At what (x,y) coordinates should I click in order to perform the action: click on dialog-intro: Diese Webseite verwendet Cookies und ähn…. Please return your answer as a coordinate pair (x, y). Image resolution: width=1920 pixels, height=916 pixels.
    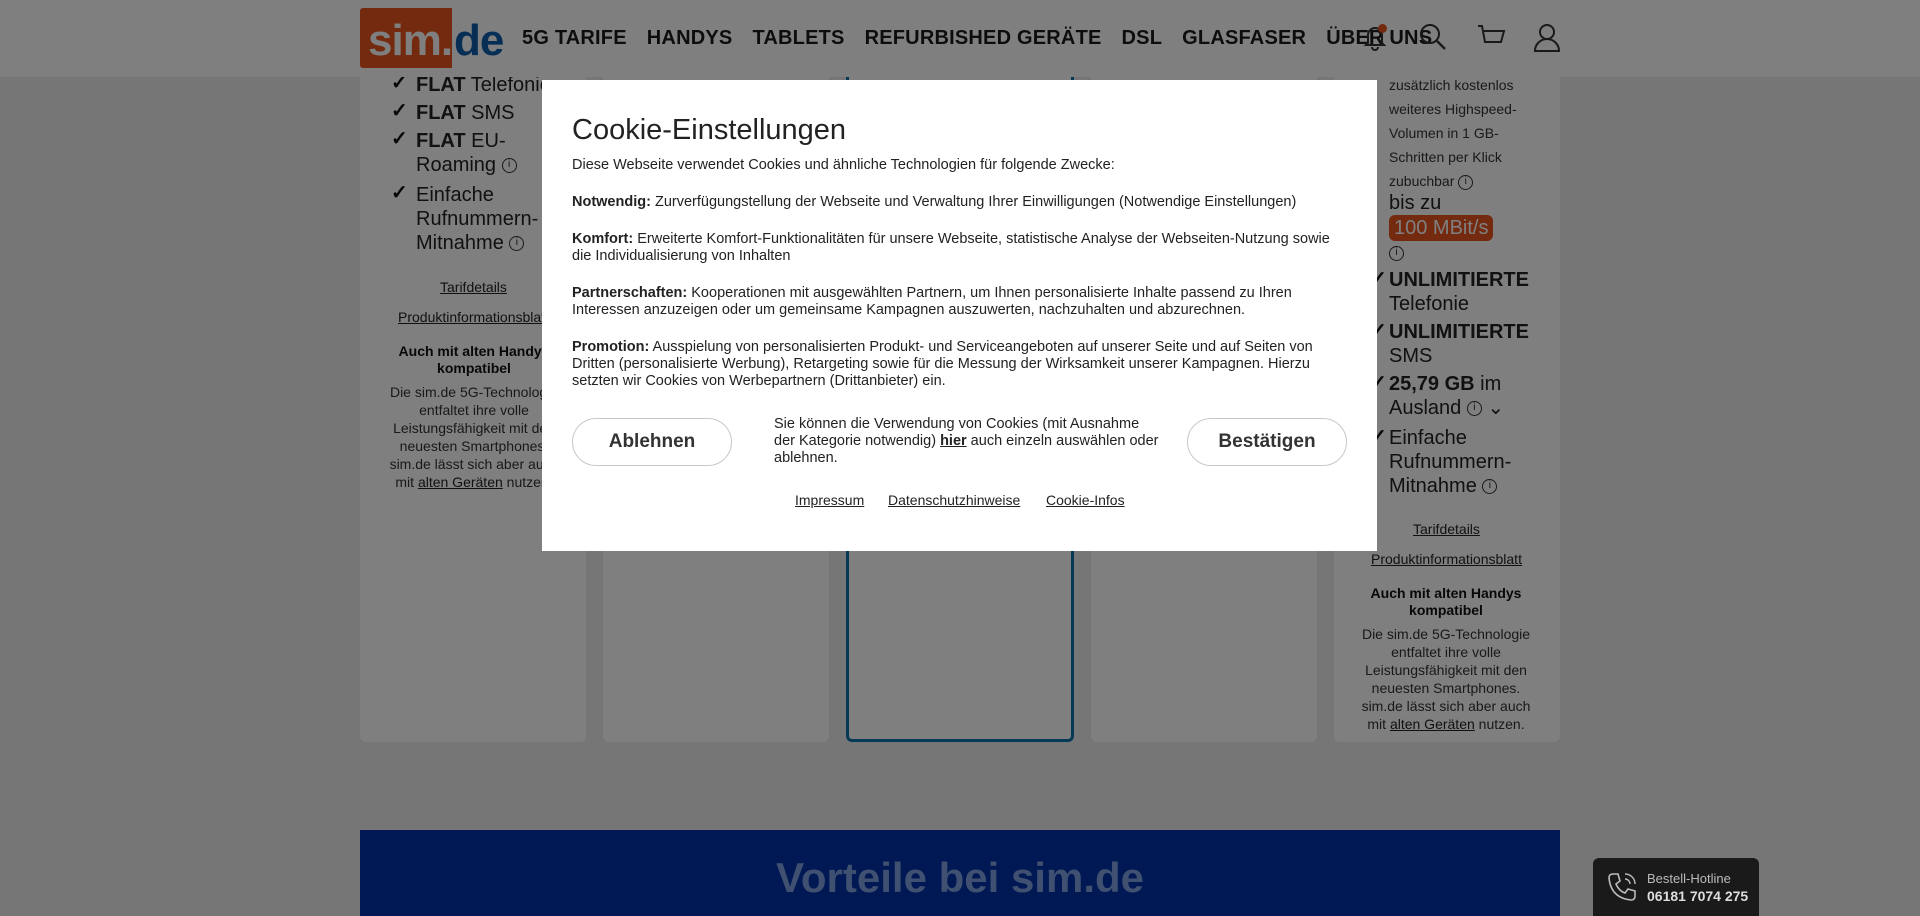
    Looking at the image, I should click on (843, 165).